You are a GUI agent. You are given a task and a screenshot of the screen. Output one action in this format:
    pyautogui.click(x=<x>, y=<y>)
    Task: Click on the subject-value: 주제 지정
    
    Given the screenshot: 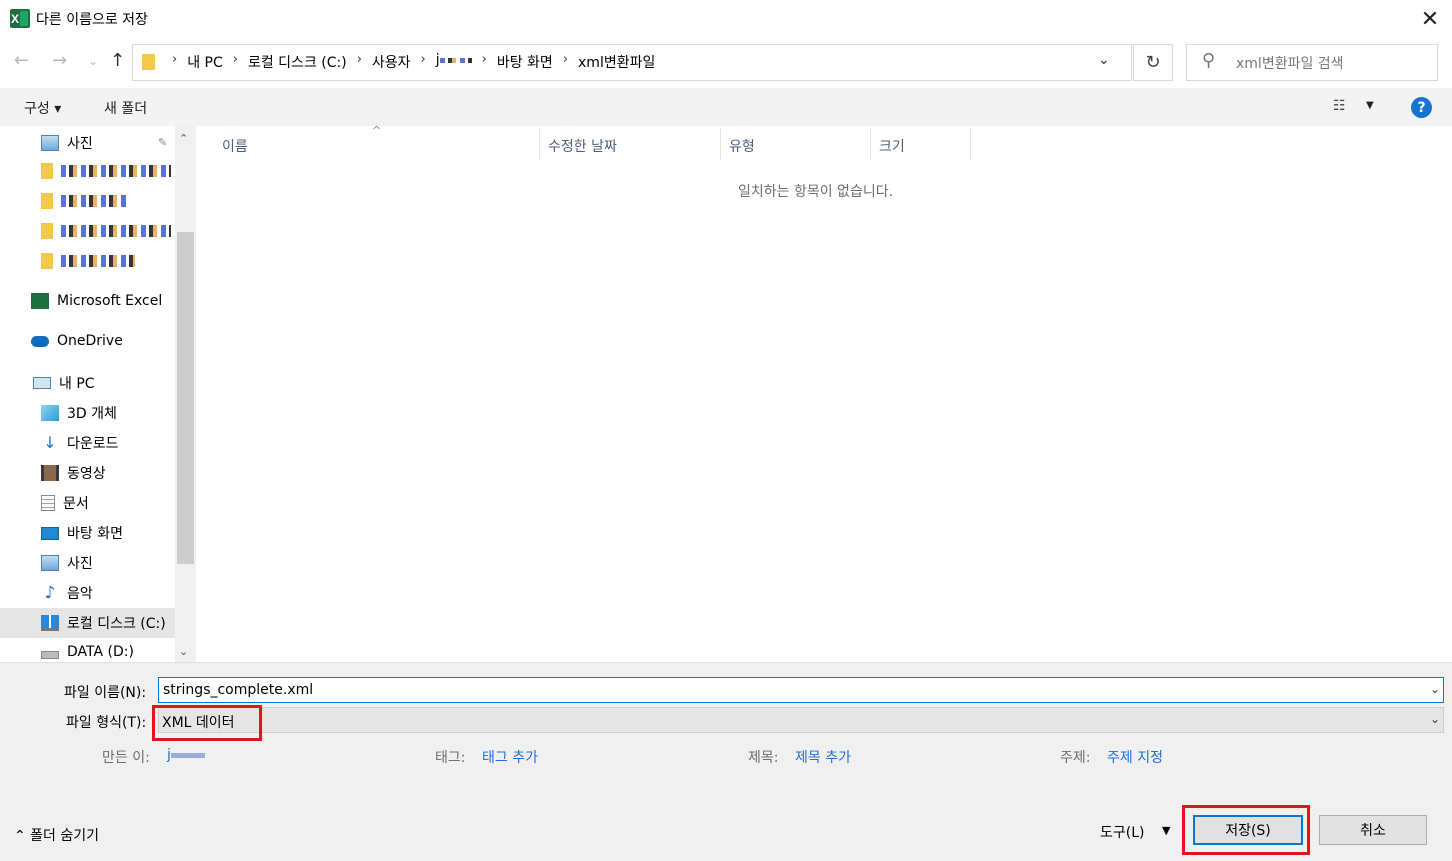 What is the action you would take?
    pyautogui.click(x=1135, y=757)
    